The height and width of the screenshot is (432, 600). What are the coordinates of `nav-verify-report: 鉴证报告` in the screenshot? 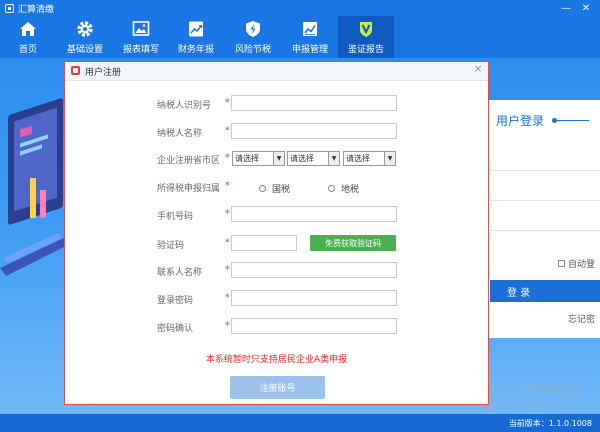 It's located at (366, 37).